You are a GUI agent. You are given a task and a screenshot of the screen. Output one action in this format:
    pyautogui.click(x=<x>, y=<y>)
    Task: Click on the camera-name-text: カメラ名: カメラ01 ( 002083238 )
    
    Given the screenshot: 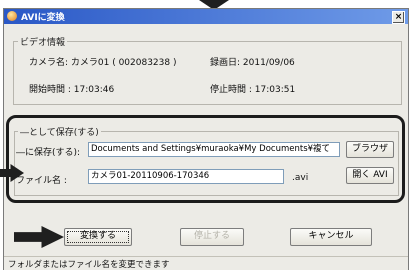 What is the action you would take?
    pyautogui.click(x=103, y=63)
    